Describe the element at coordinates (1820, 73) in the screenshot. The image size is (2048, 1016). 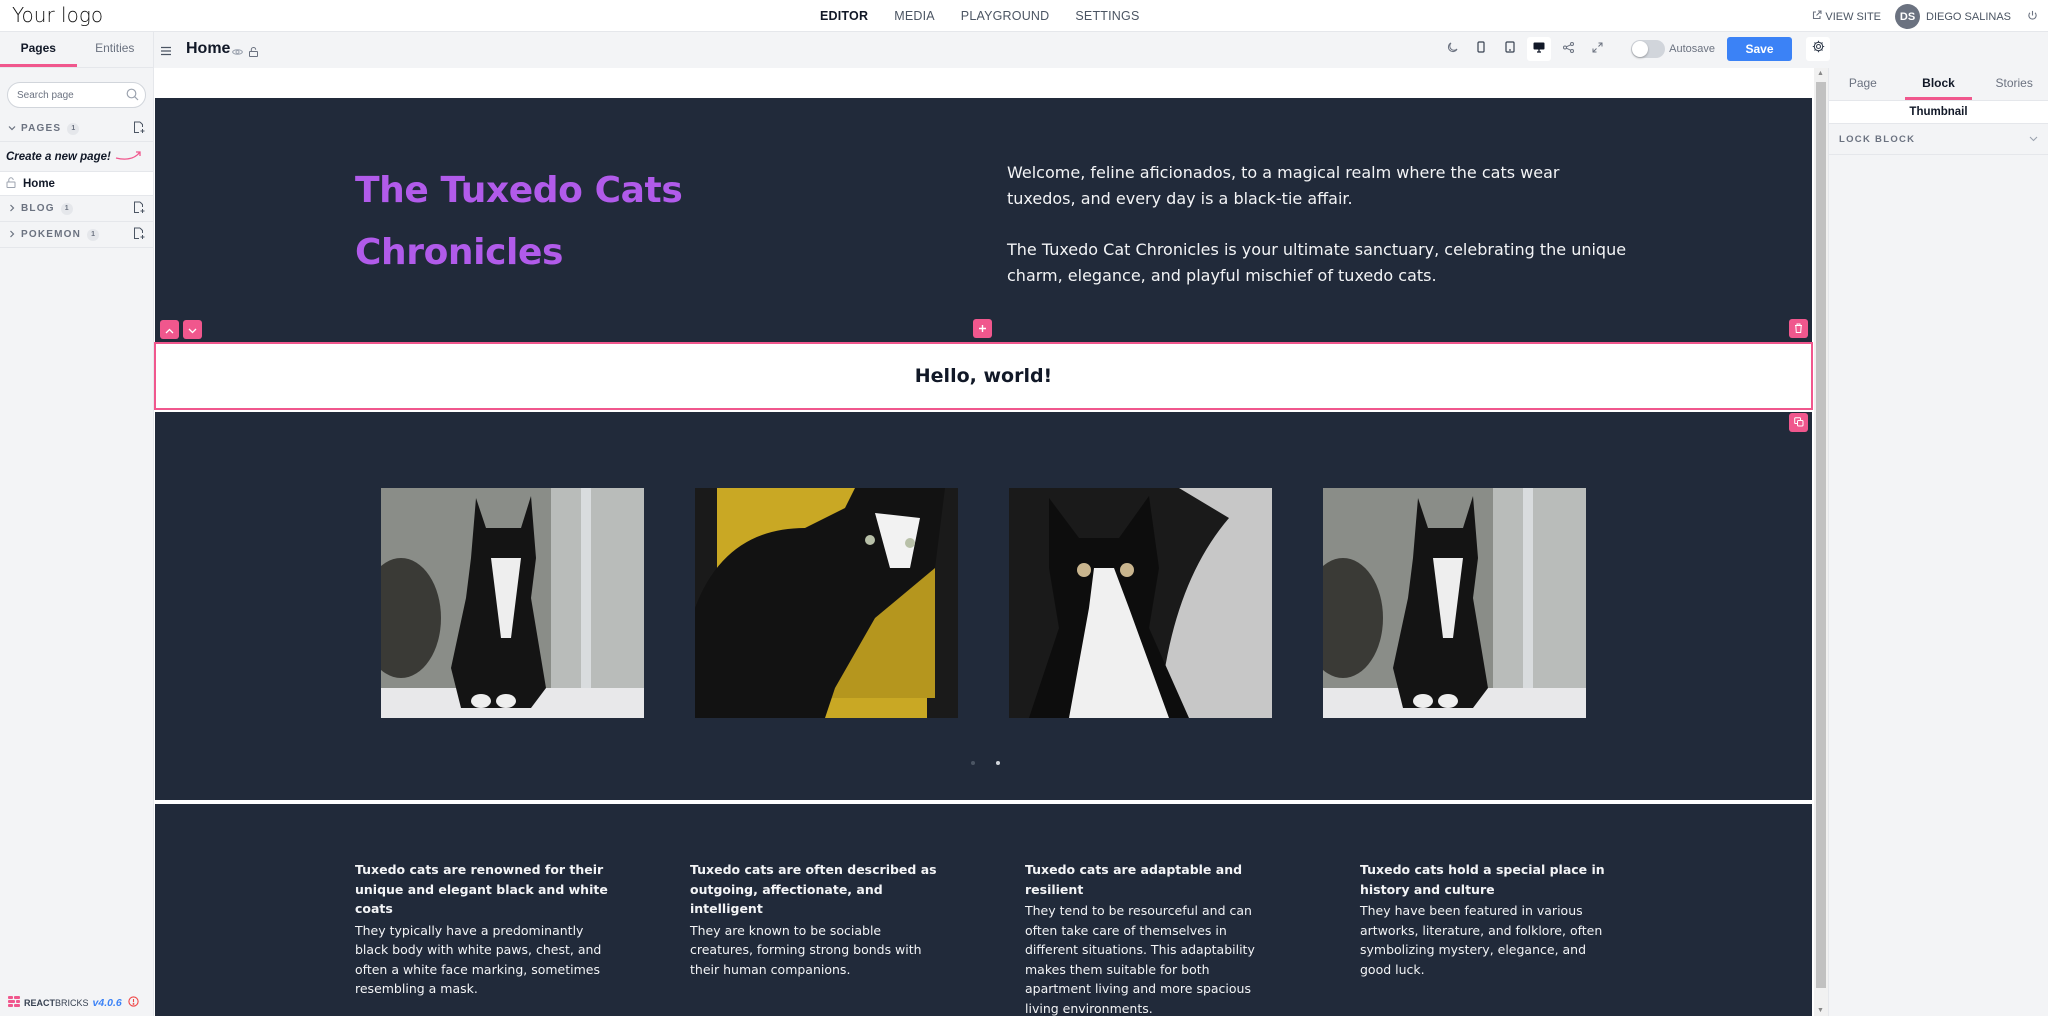
I see `scroll-up-arrow-icon: ▲` at that location.